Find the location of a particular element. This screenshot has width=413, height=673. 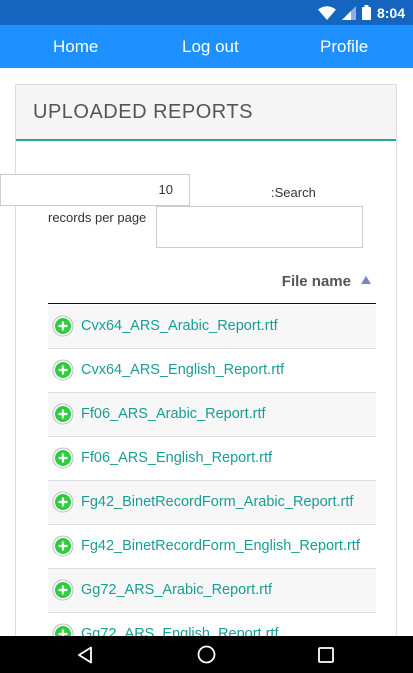

status-bar: 8:04 is located at coordinates (206, 12).